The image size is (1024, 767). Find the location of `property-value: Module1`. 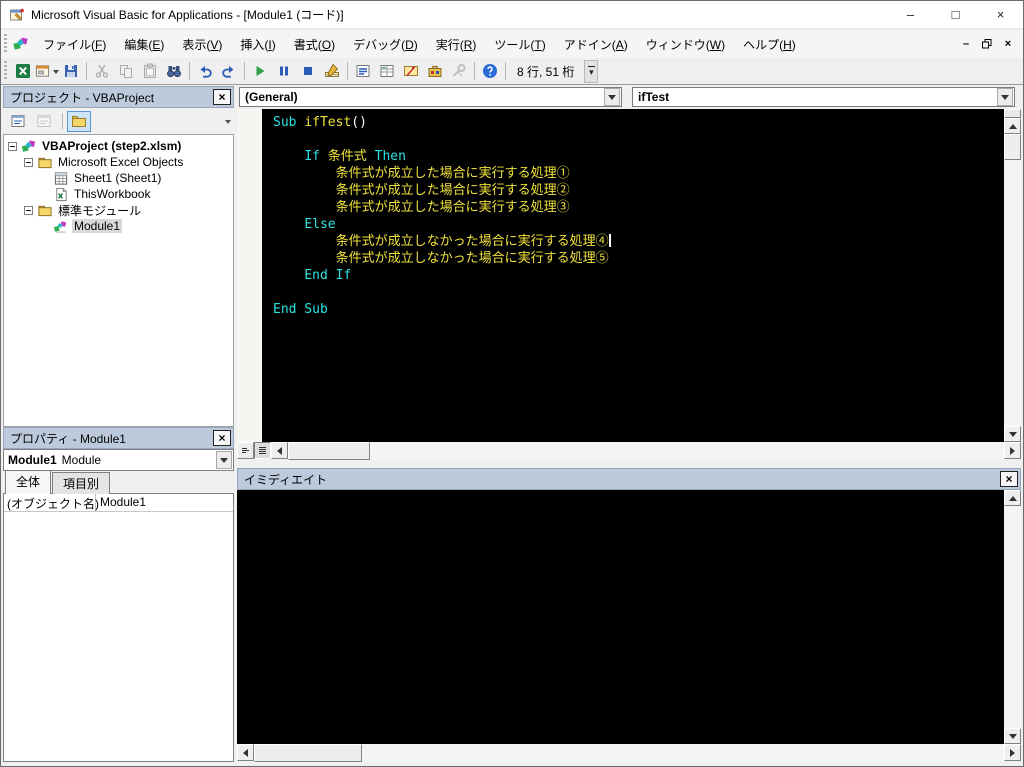

property-value: Module1 is located at coordinates (164, 502).